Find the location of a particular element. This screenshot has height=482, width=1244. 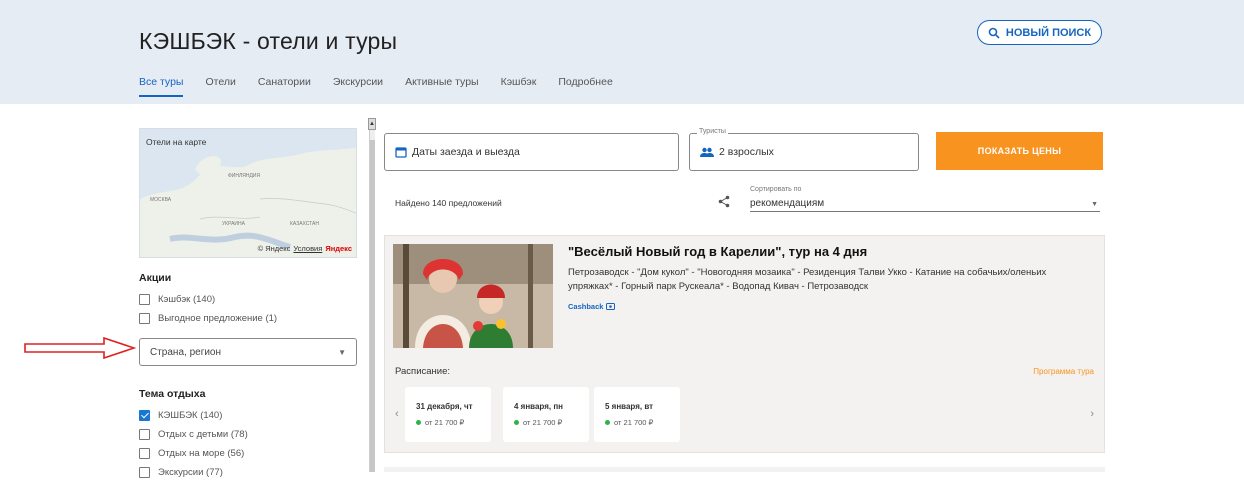

tourists-value: 2 взрослых is located at coordinates (746, 152).